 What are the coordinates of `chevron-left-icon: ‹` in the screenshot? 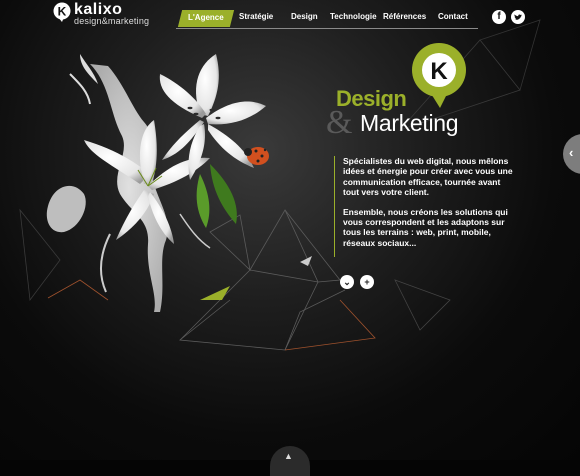 It's located at (571, 152).